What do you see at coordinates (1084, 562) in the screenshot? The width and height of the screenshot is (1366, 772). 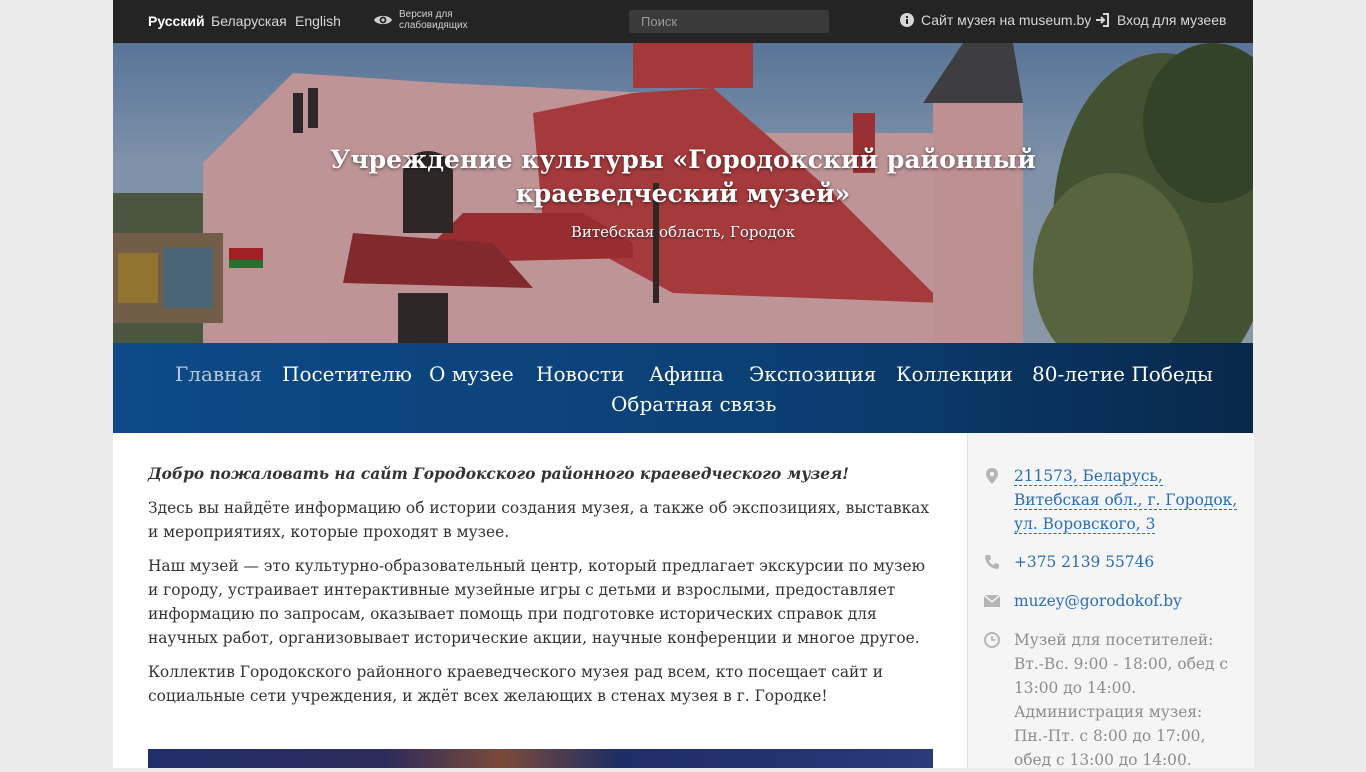 I see `phone-link: +375 2139 55746` at bounding box center [1084, 562].